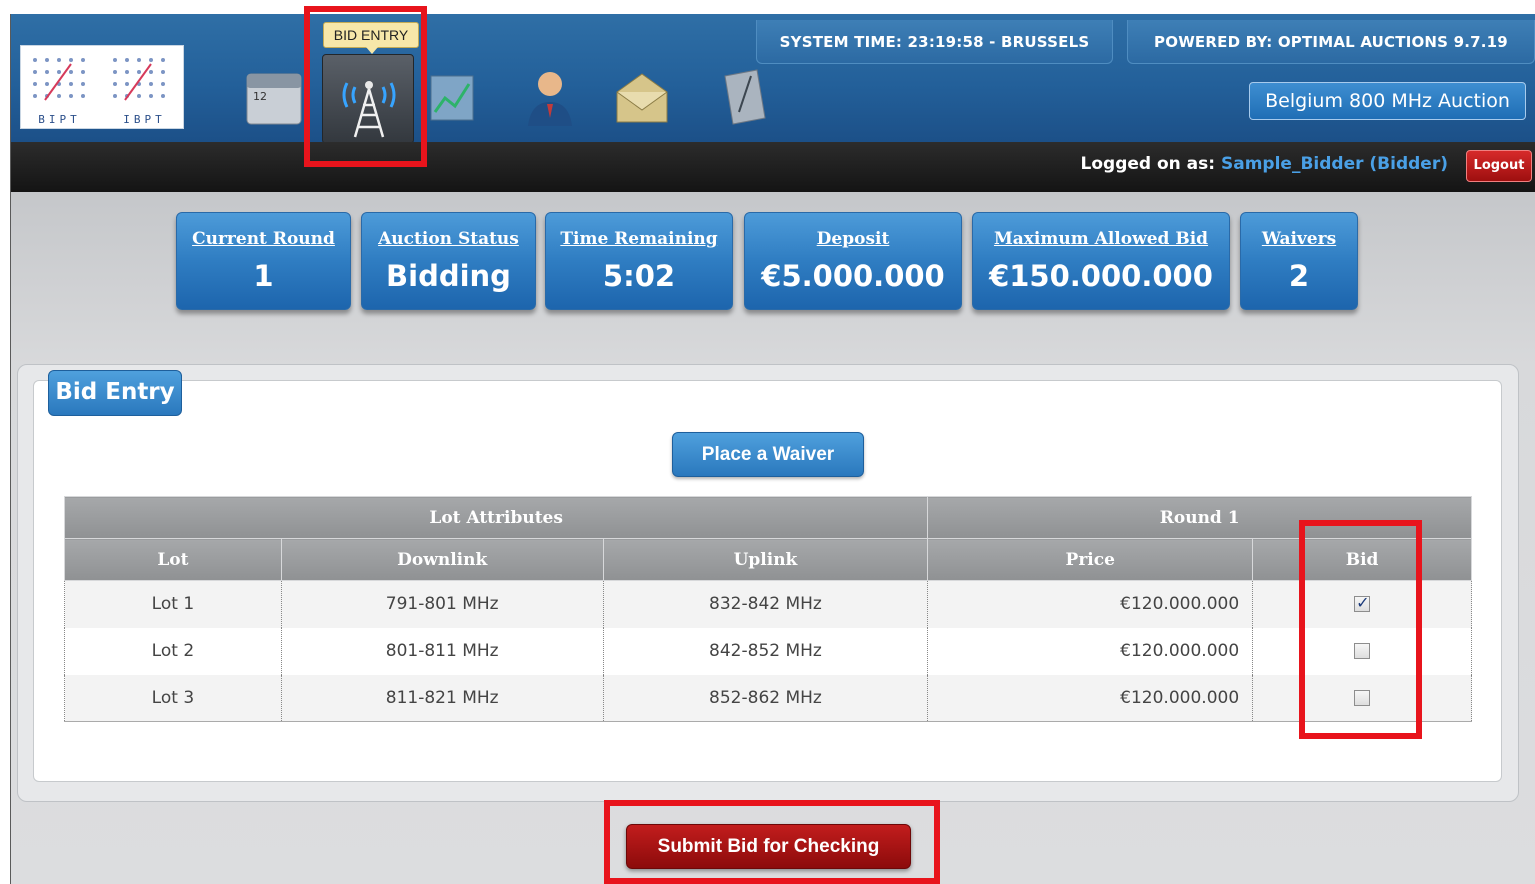 This screenshot has width=1535, height=884. What do you see at coordinates (448, 276) in the screenshot?
I see `card-value: Bidding` at bounding box center [448, 276].